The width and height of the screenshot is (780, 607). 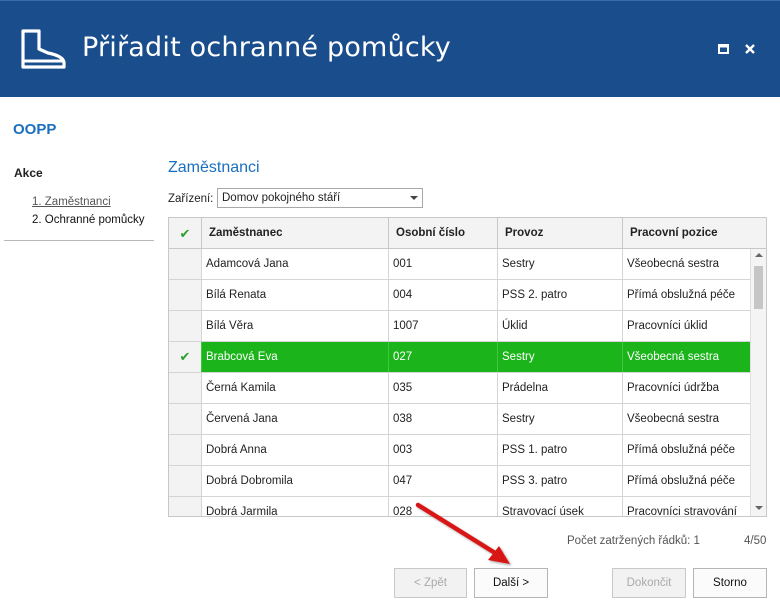 What do you see at coordinates (43, 49) in the screenshot?
I see `boot-icon` at bounding box center [43, 49].